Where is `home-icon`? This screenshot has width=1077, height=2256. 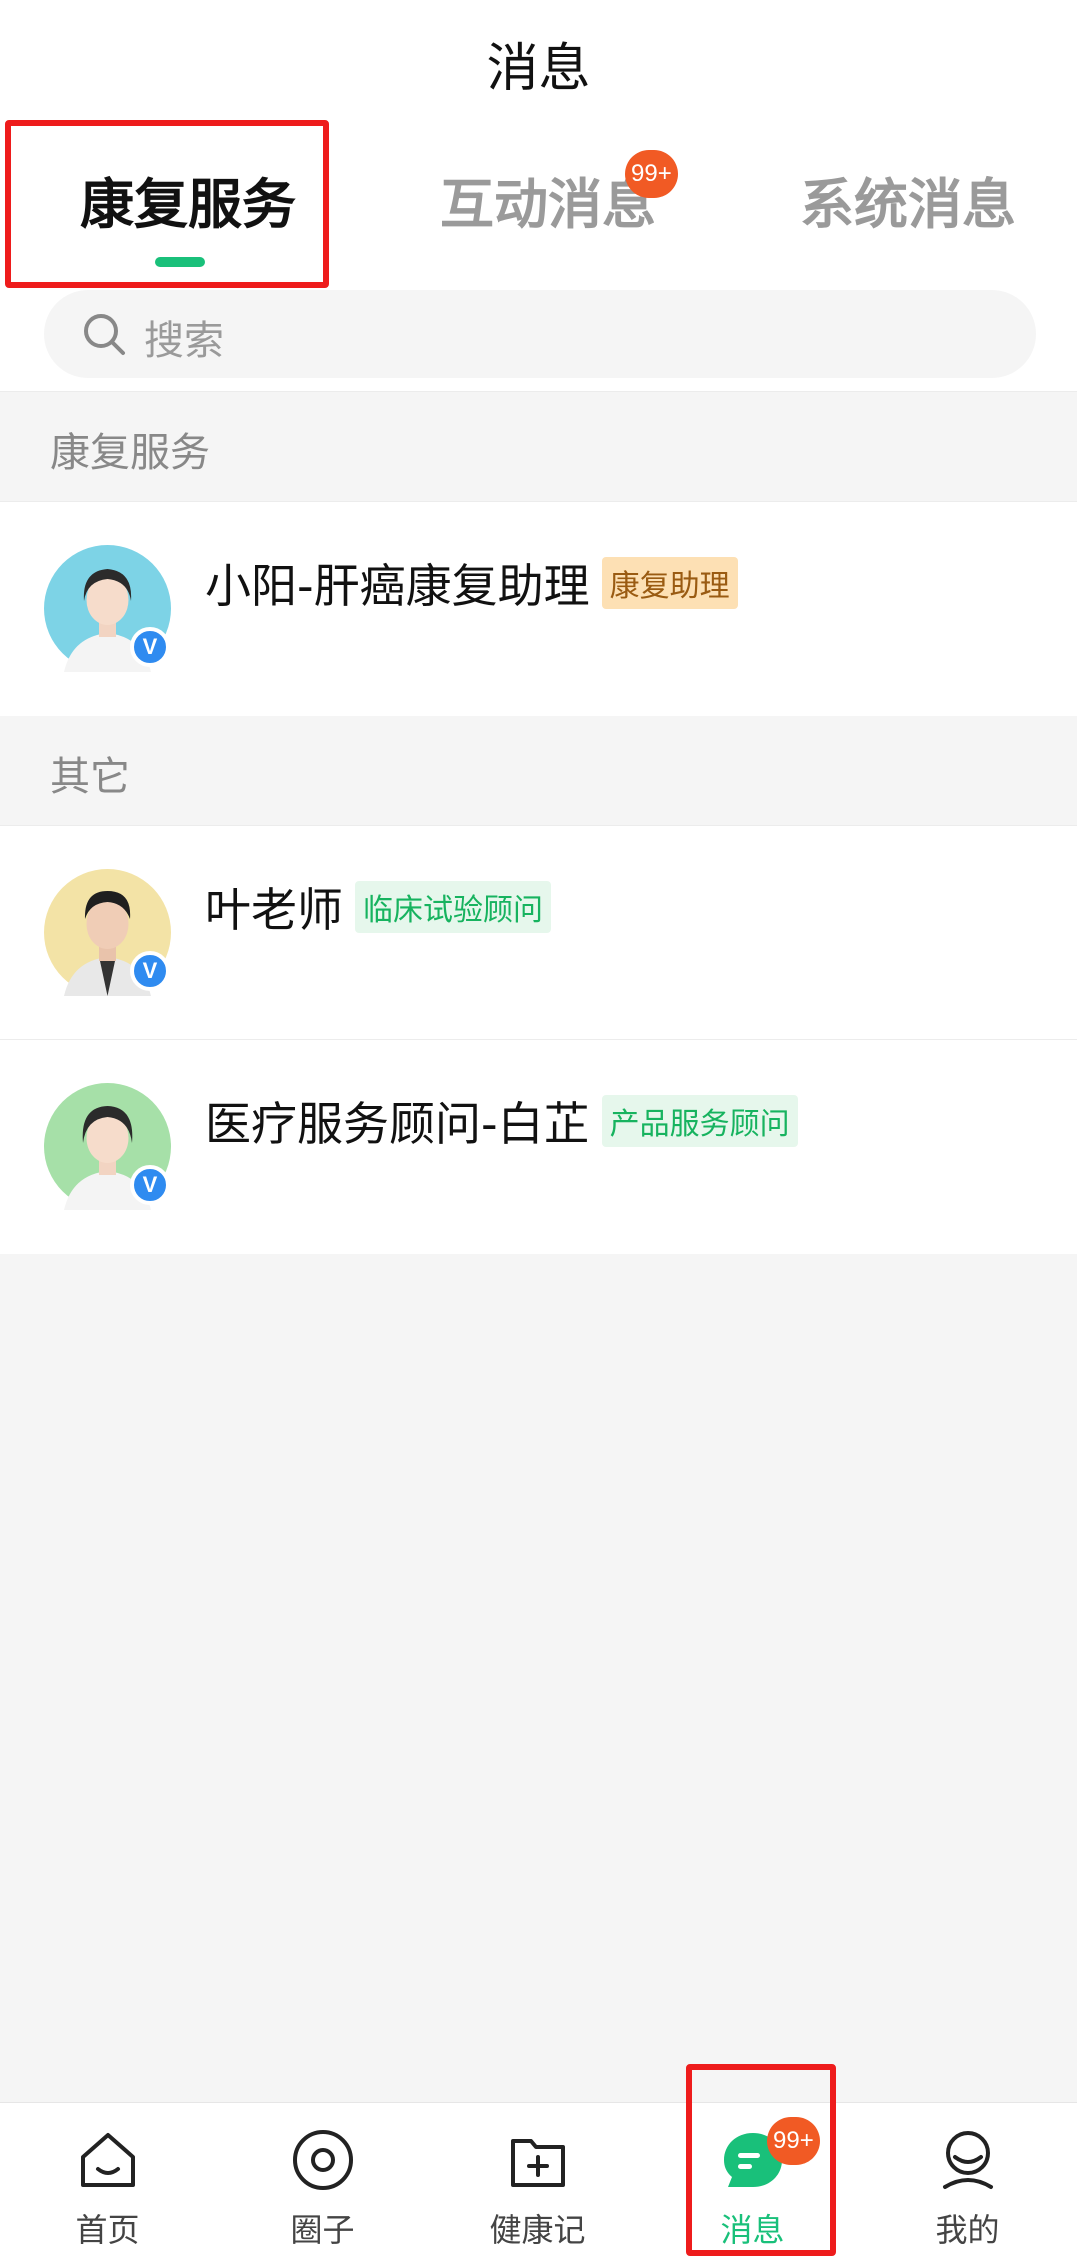
home-icon is located at coordinates (108, 2160).